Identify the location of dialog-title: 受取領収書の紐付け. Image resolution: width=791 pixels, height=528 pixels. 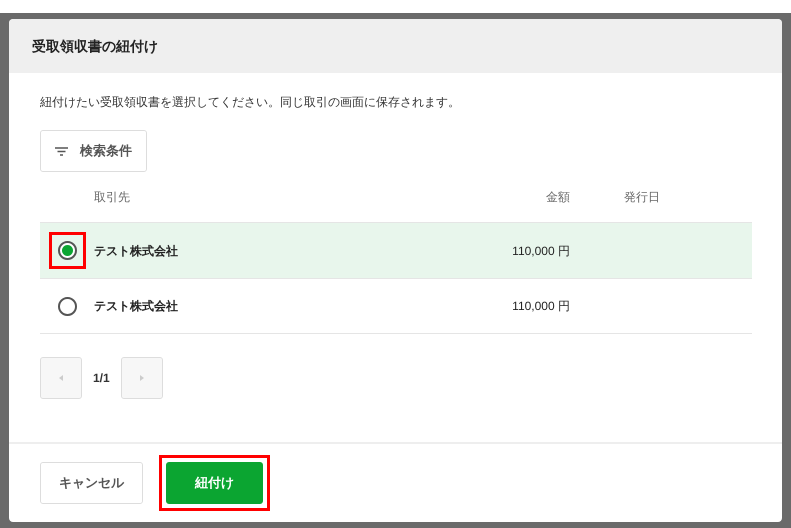
(95, 46).